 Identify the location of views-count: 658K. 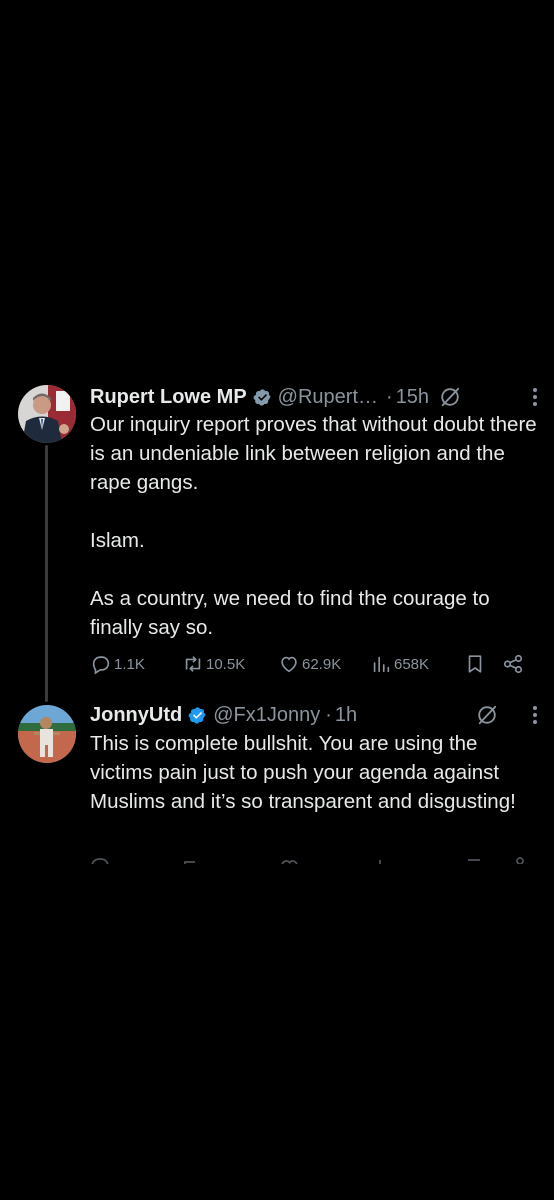
(412, 664).